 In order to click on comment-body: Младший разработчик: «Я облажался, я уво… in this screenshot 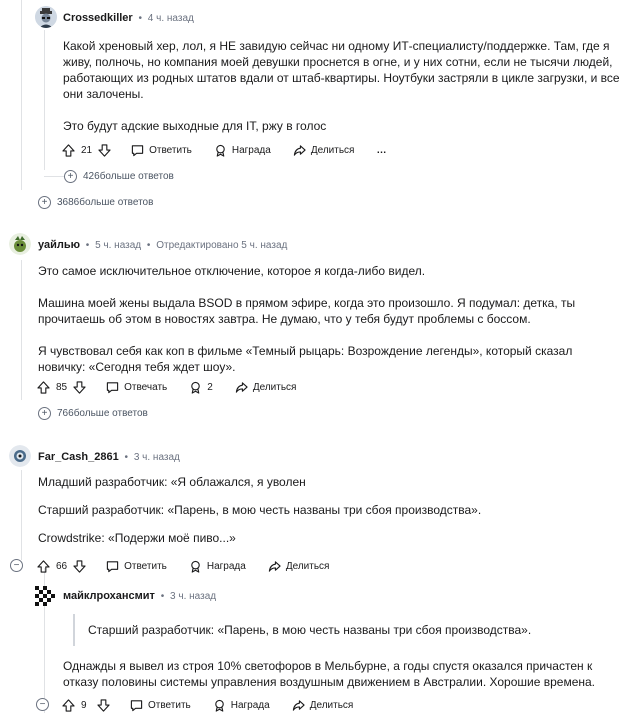, I will do `click(328, 510)`.